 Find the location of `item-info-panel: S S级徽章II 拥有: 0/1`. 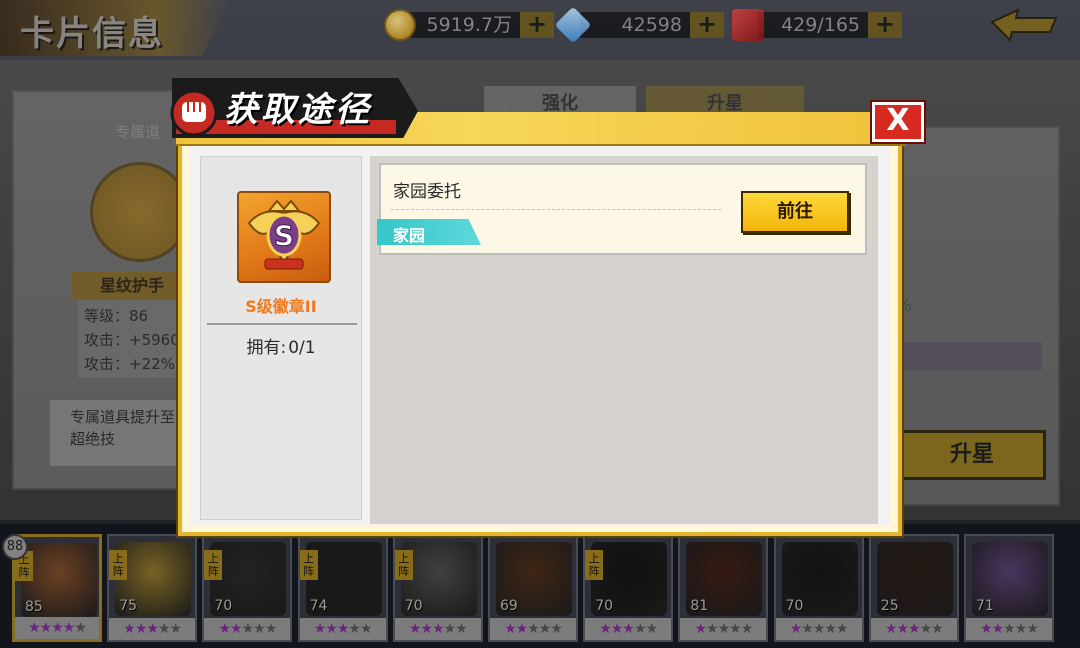

item-info-panel: S S级徽章II 拥有: 0/1 is located at coordinates (281, 338).